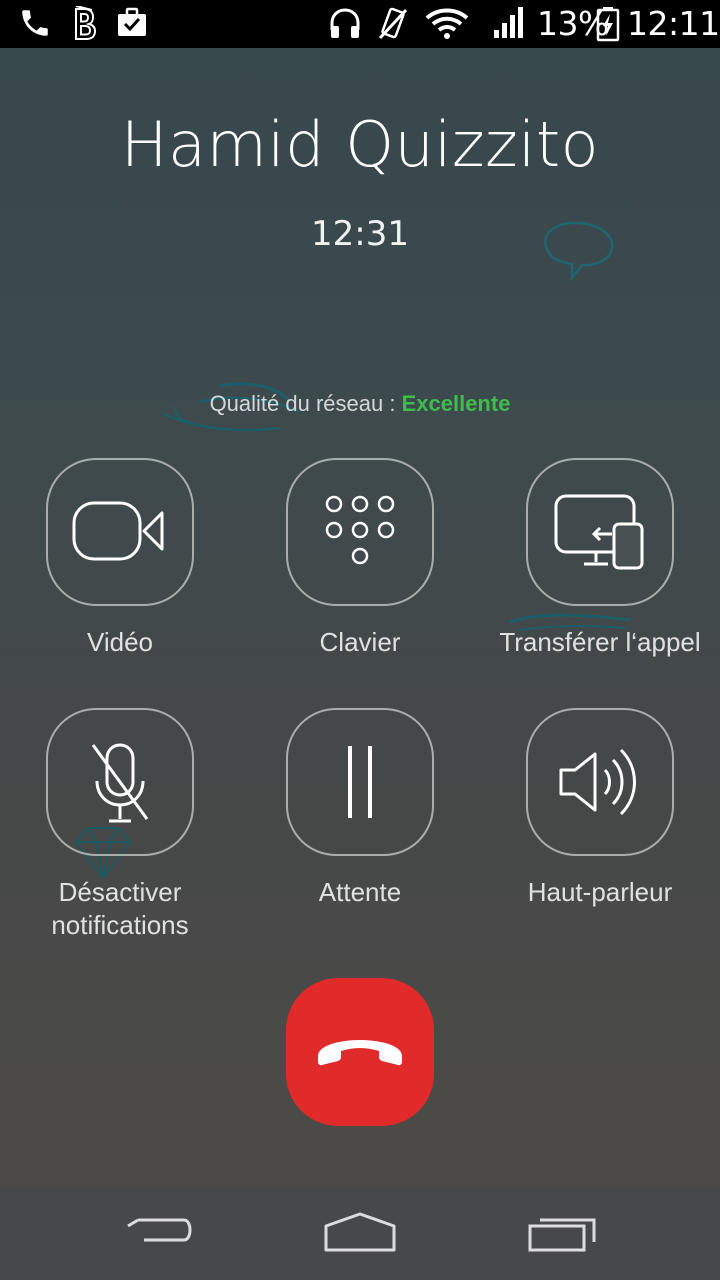 Image resolution: width=720 pixels, height=1280 pixels. Describe the element at coordinates (600, 642) in the screenshot. I see `transfer-call-label: Transférer l‘appel` at that location.